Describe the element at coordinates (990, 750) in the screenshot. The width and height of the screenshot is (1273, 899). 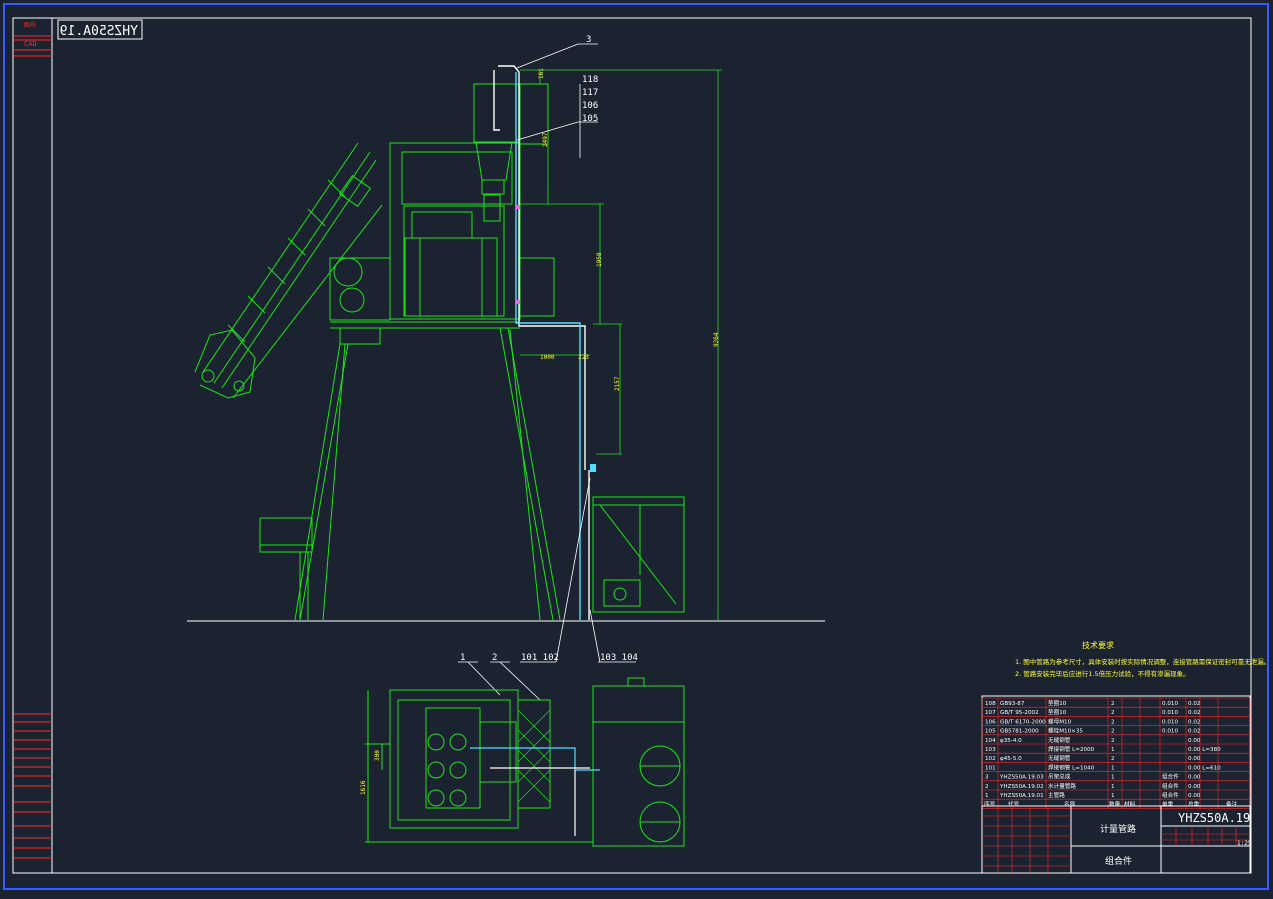
I see `bom-cell-no: 103` at that location.